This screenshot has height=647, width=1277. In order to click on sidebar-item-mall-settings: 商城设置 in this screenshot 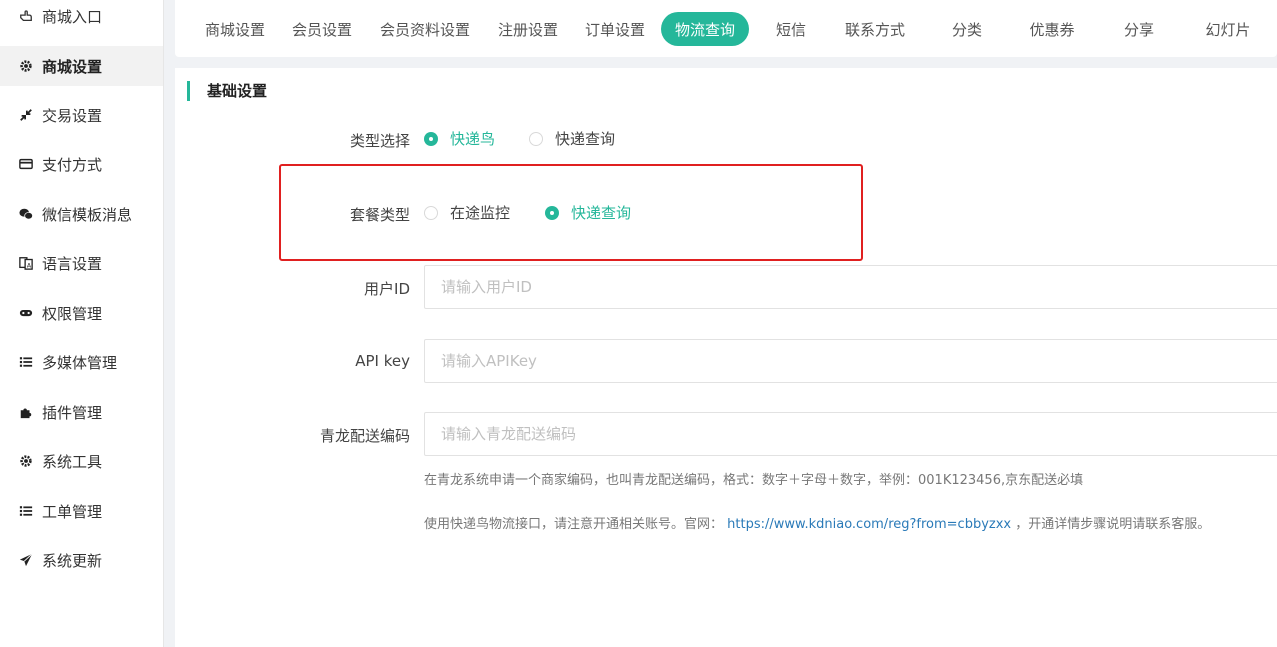, I will do `click(81, 66)`.